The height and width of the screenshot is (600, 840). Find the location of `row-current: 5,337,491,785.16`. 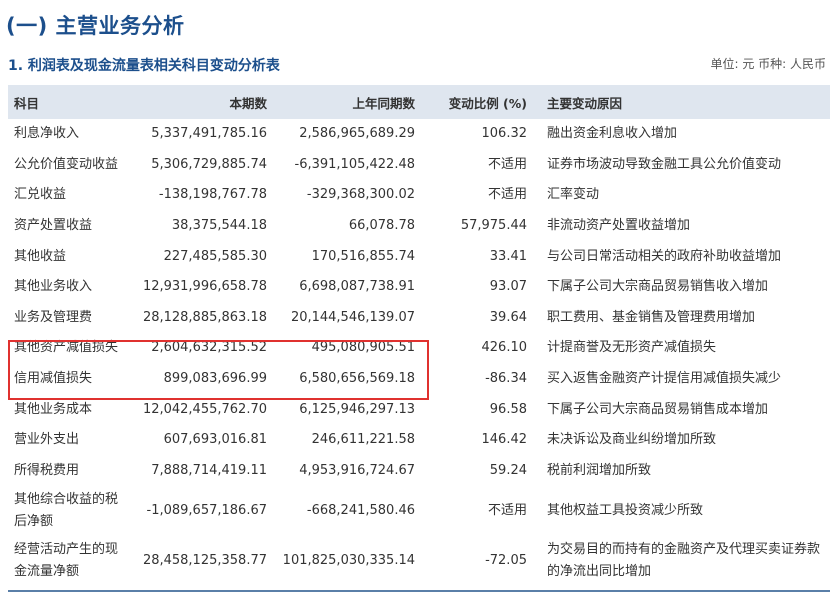

row-current: 5,337,491,785.16 is located at coordinates (209, 134).